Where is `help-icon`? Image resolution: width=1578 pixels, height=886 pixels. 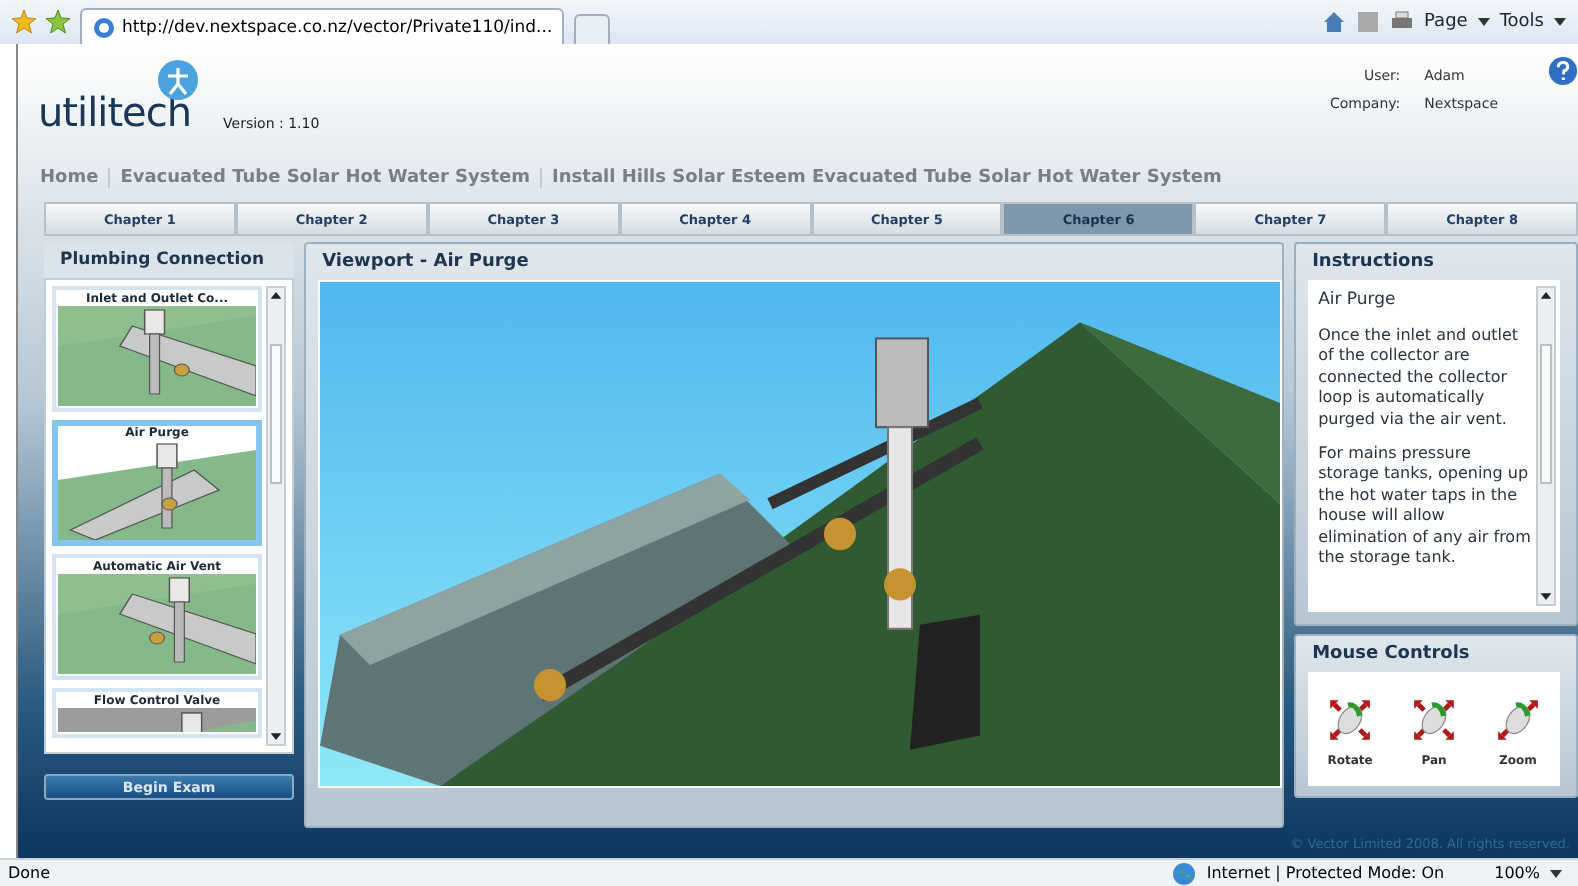 help-icon is located at coordinates (1563, 71).